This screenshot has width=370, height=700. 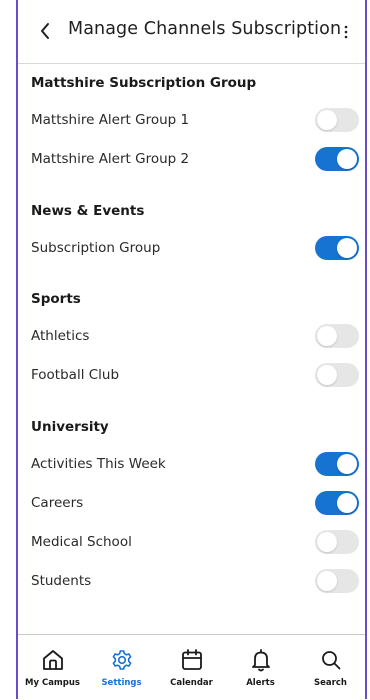 What do you see at coordinates (121, 683) in the screenshot?
I see `tab-label: Settings` at bounding box center [121, 683].